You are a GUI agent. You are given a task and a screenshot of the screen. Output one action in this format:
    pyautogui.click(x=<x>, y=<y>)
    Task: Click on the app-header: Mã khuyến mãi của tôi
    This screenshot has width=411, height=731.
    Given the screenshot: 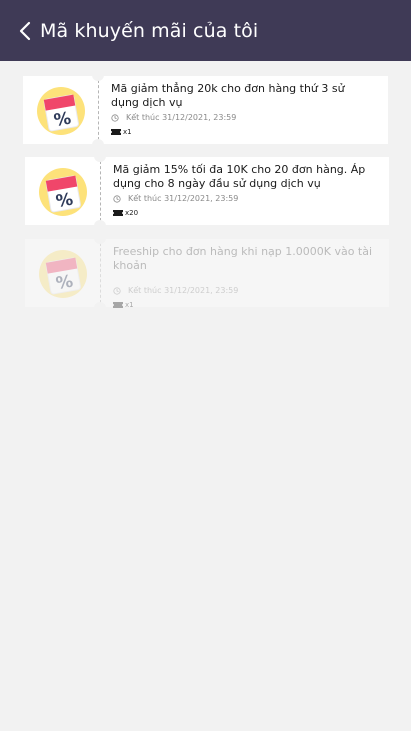 What is the action you would take?
    pyautogui.click(x=205, y=30)
    